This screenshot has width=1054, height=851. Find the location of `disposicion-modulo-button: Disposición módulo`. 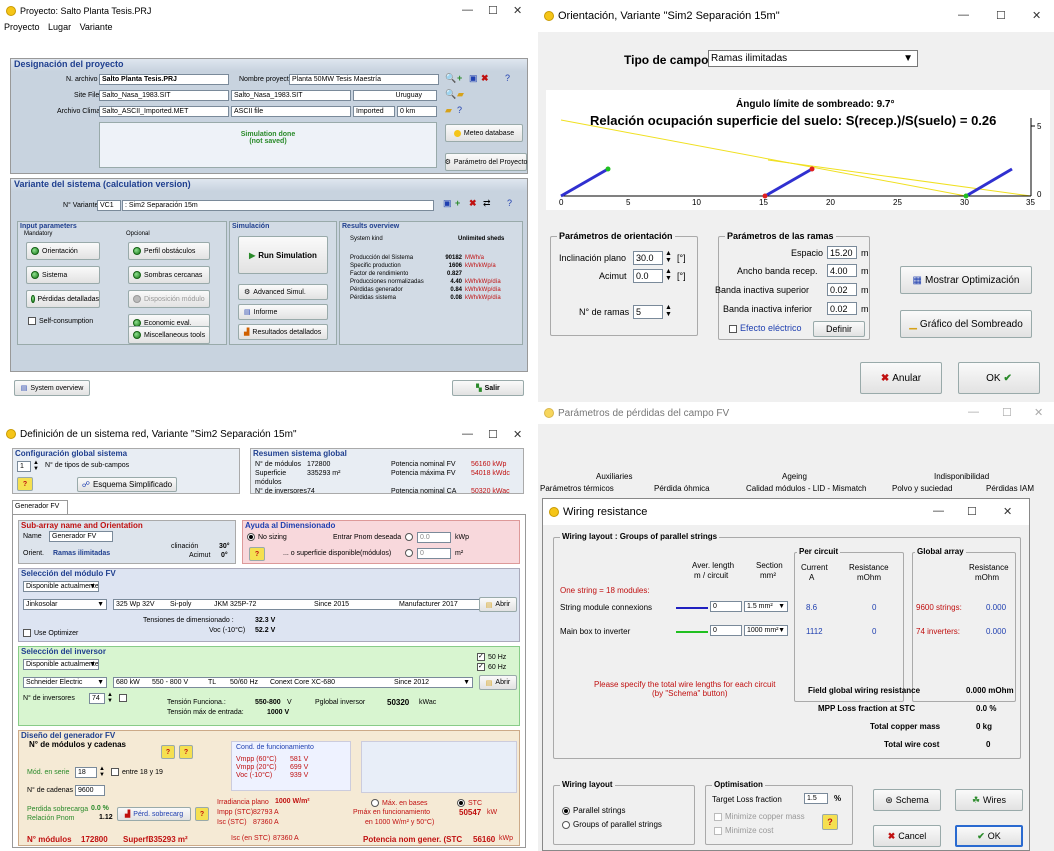

disposicion-modulo-button: Disposición módulo is located at coordinates (169, 299).